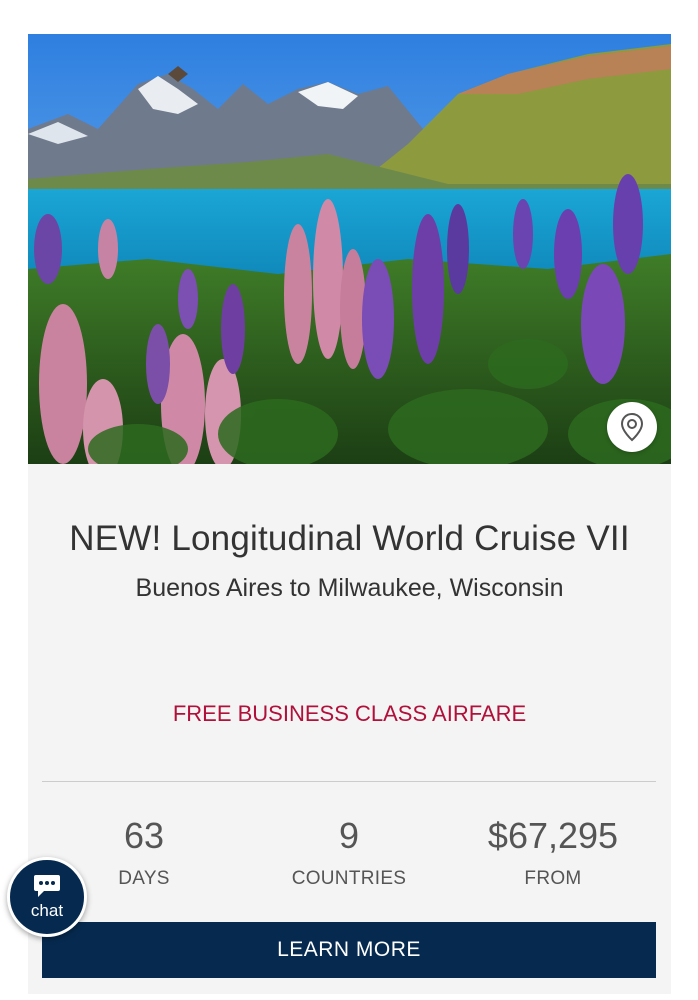  I want to click on location-pin-button, so click(632, 427).